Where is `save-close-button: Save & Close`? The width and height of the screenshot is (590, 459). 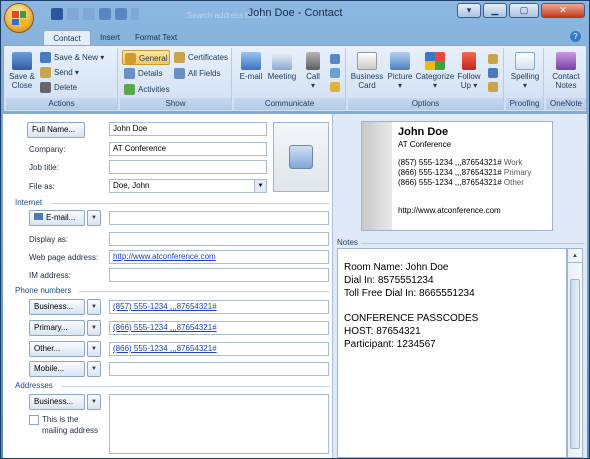 save-close-button: Save & Close is located at coordinates (22, 71).